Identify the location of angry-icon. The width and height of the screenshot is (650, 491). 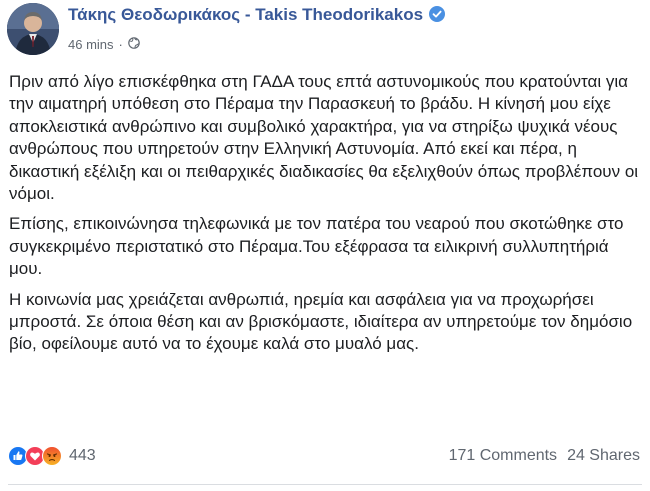
(52, 456).